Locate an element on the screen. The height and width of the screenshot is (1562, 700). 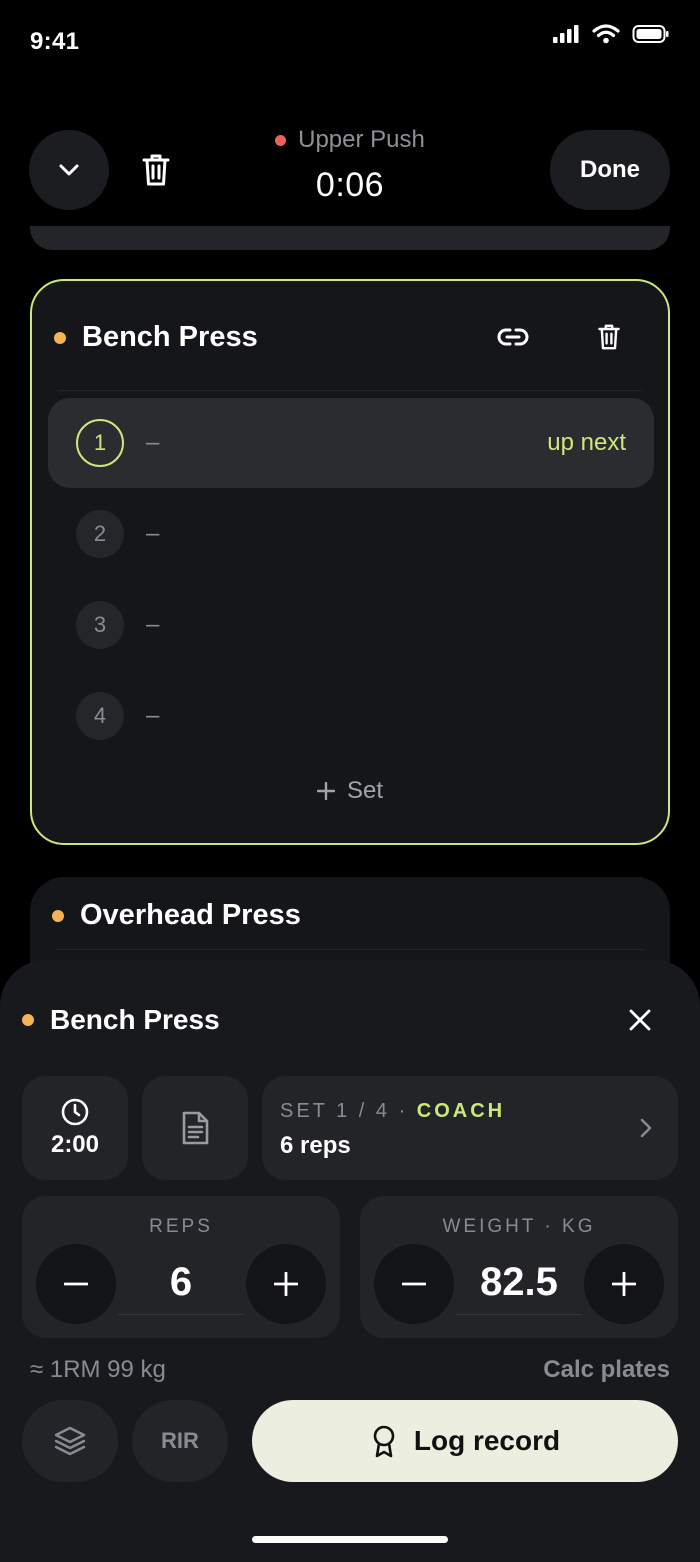
up-next-label: up next is located at coordinates (586, 442).